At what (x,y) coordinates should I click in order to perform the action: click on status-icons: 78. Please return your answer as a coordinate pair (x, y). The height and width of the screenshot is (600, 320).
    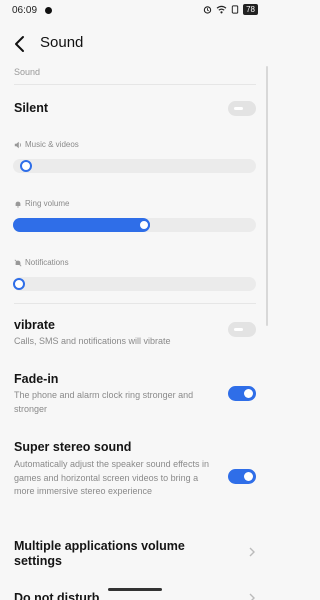
    Looking at the image, I should click on (230, 9).